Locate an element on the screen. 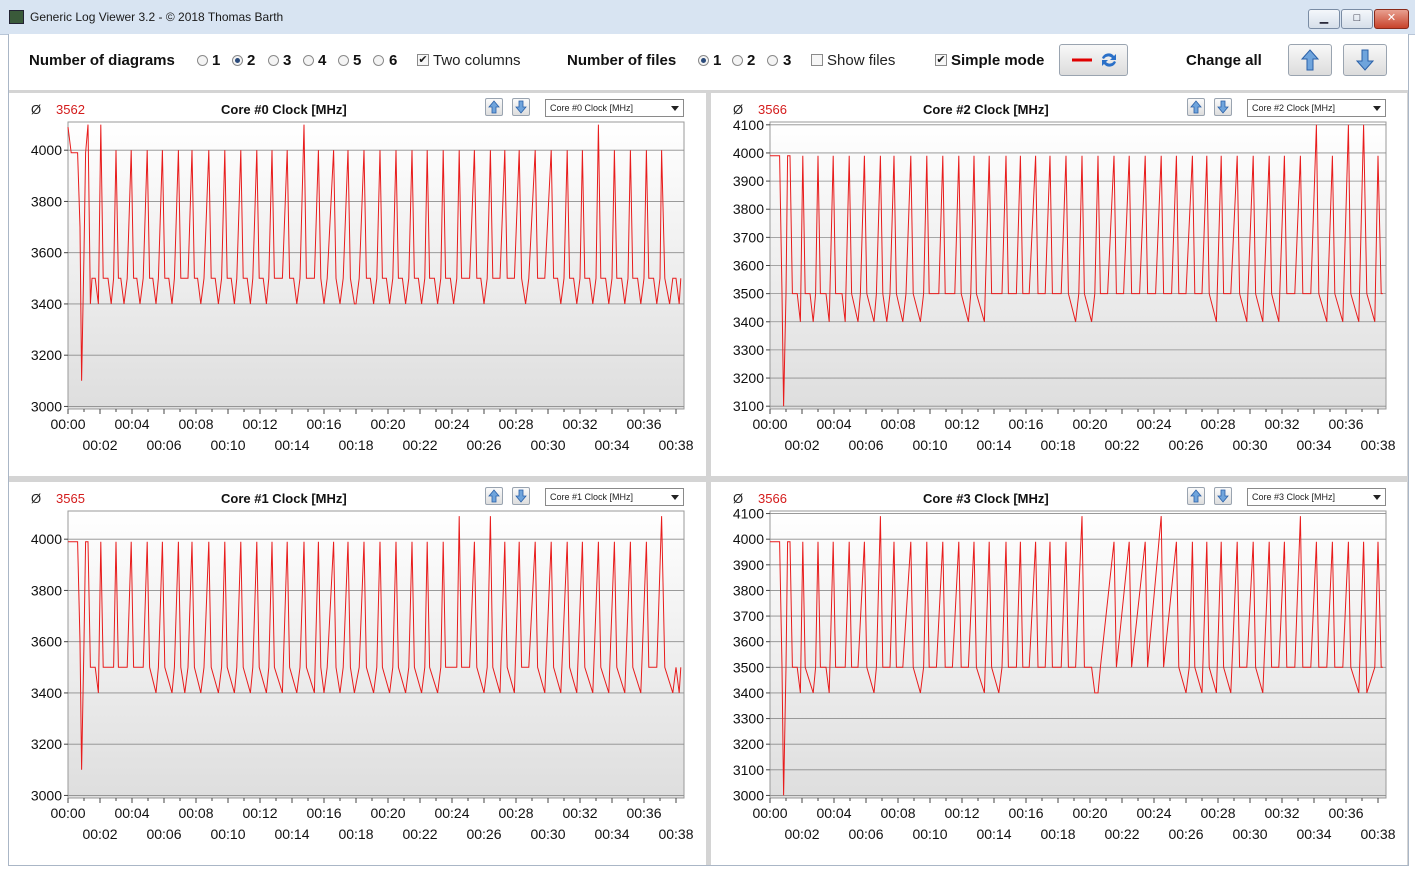  app-icon is located at coordinates (16, 17).